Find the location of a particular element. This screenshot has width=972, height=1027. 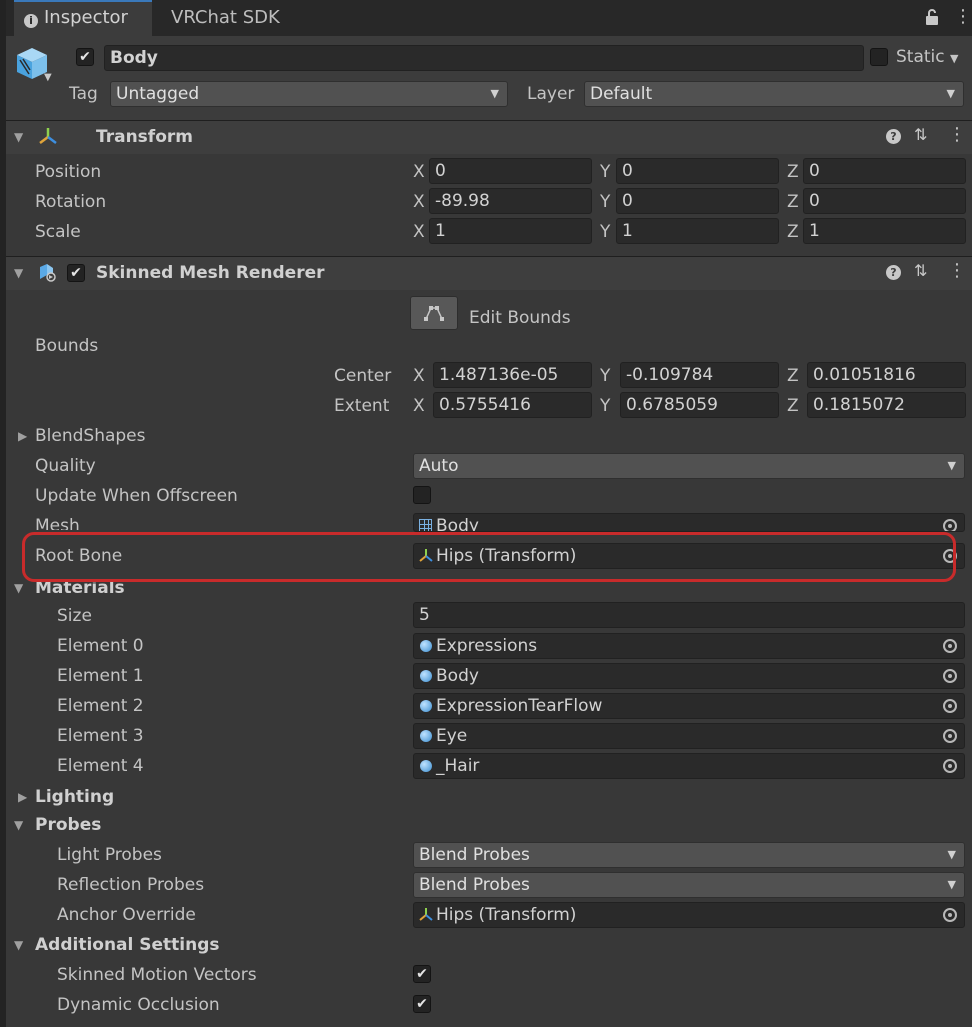

static-label: Static ▼ is located at coordinates (927, 58).